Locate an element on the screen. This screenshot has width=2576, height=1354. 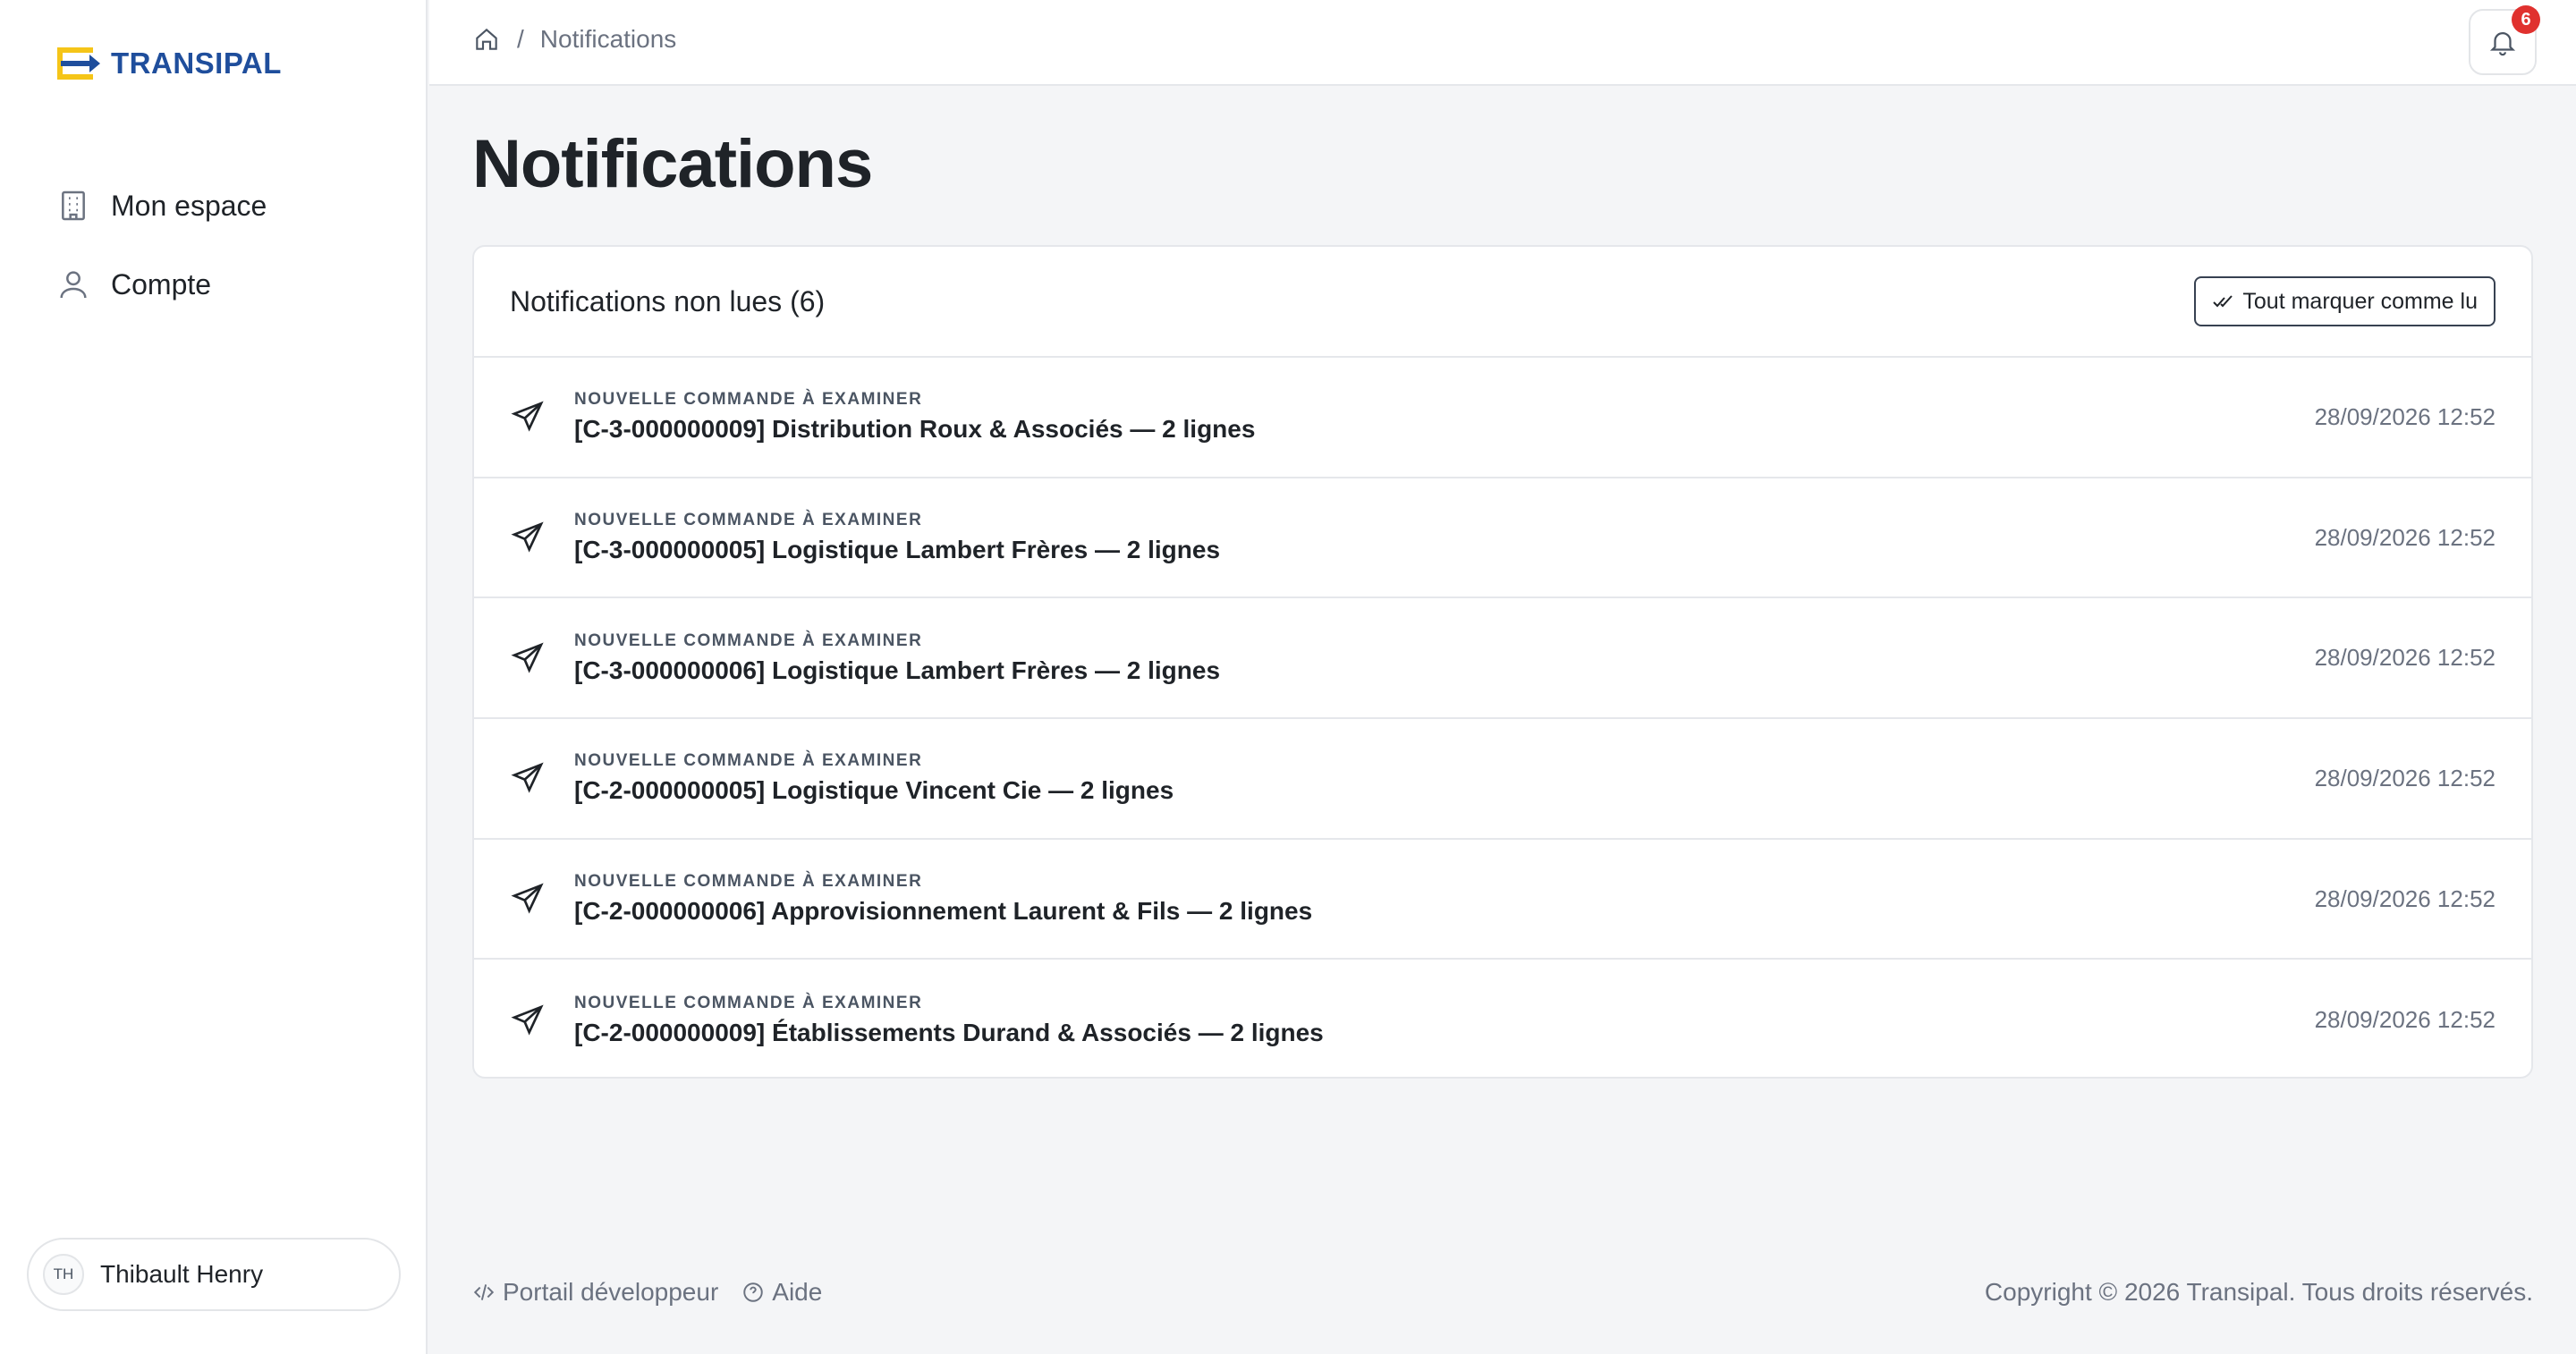
sidebar-item-label: Mon espace is located at coordinates (189, 205).